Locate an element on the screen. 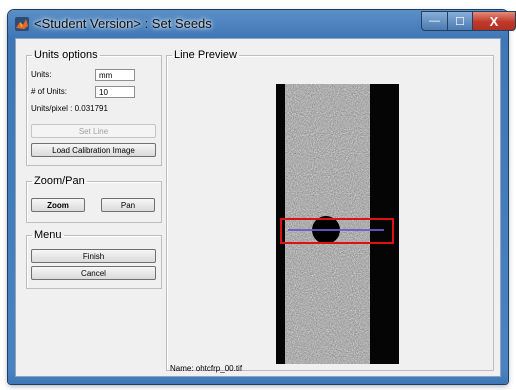 The height and width of the screenshot is (390, 516). num-units-input: 10 is located at coordinates (115, 92).